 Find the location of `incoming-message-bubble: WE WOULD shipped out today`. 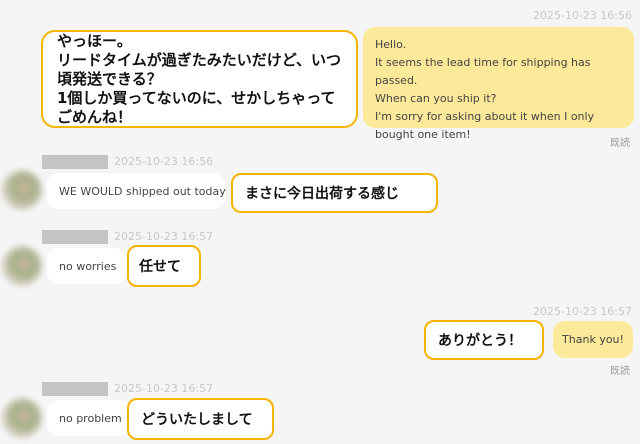

incoming-message-bubble: WE WOULD shipped out today is located at coordinates (136, 191).